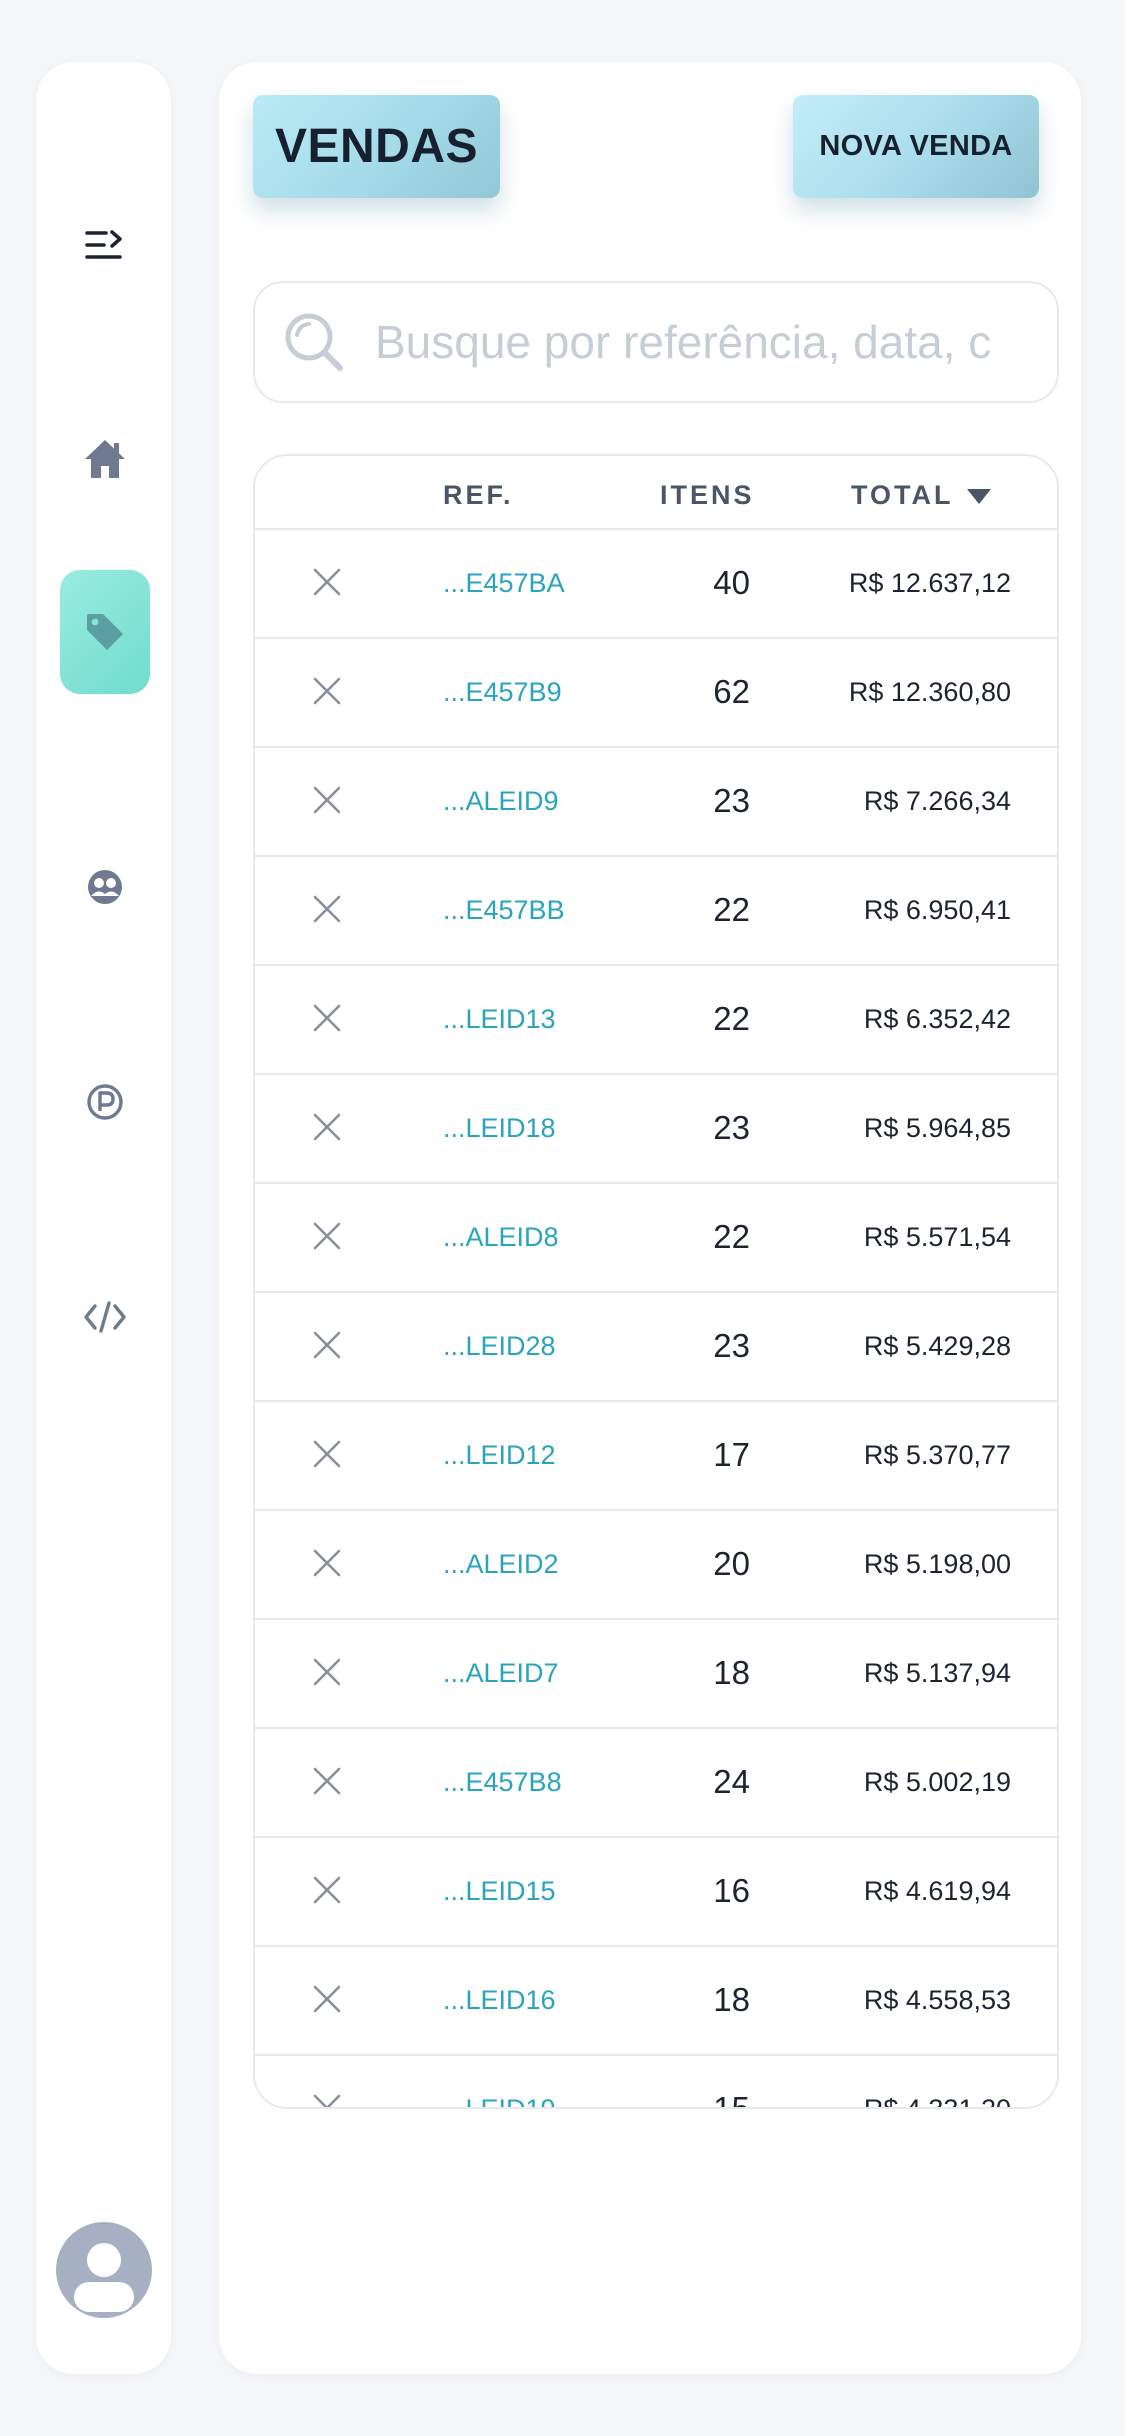 The image size is (1125, 2436). I want to click on sale-total: R$ 4.558,53, so click(937, 2000).